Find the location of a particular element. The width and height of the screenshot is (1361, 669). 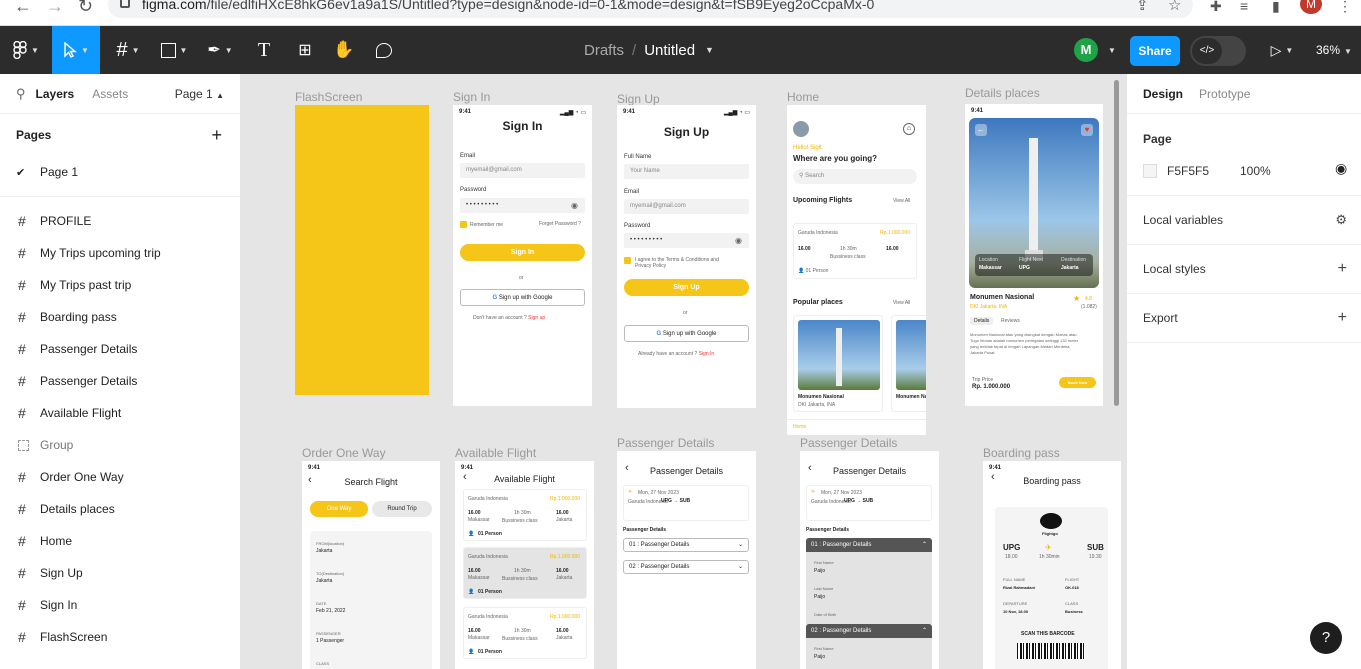

media-icon: ≡ is located at coordinates (1244, 6).